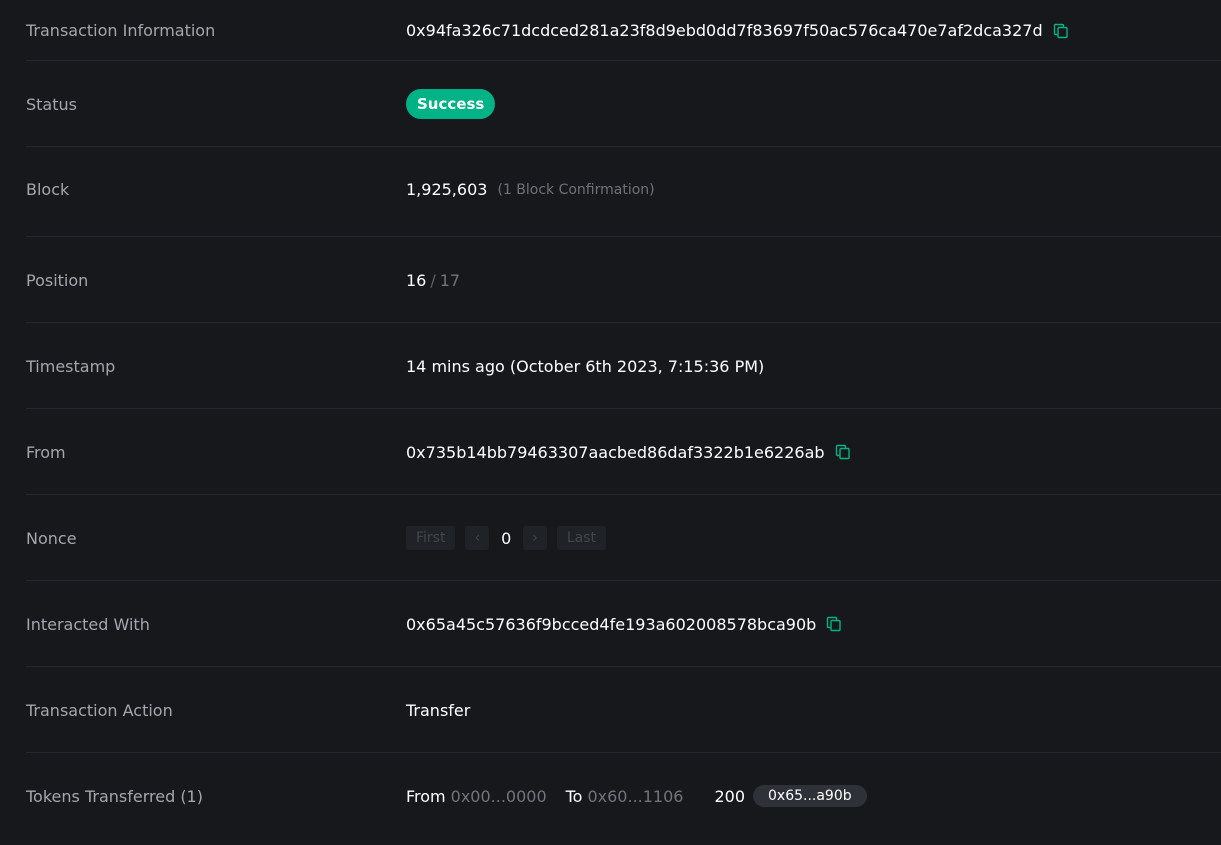  I want to click on row-block: Block 1,925,603 (1 Block Confirmation), so click(623, 192).